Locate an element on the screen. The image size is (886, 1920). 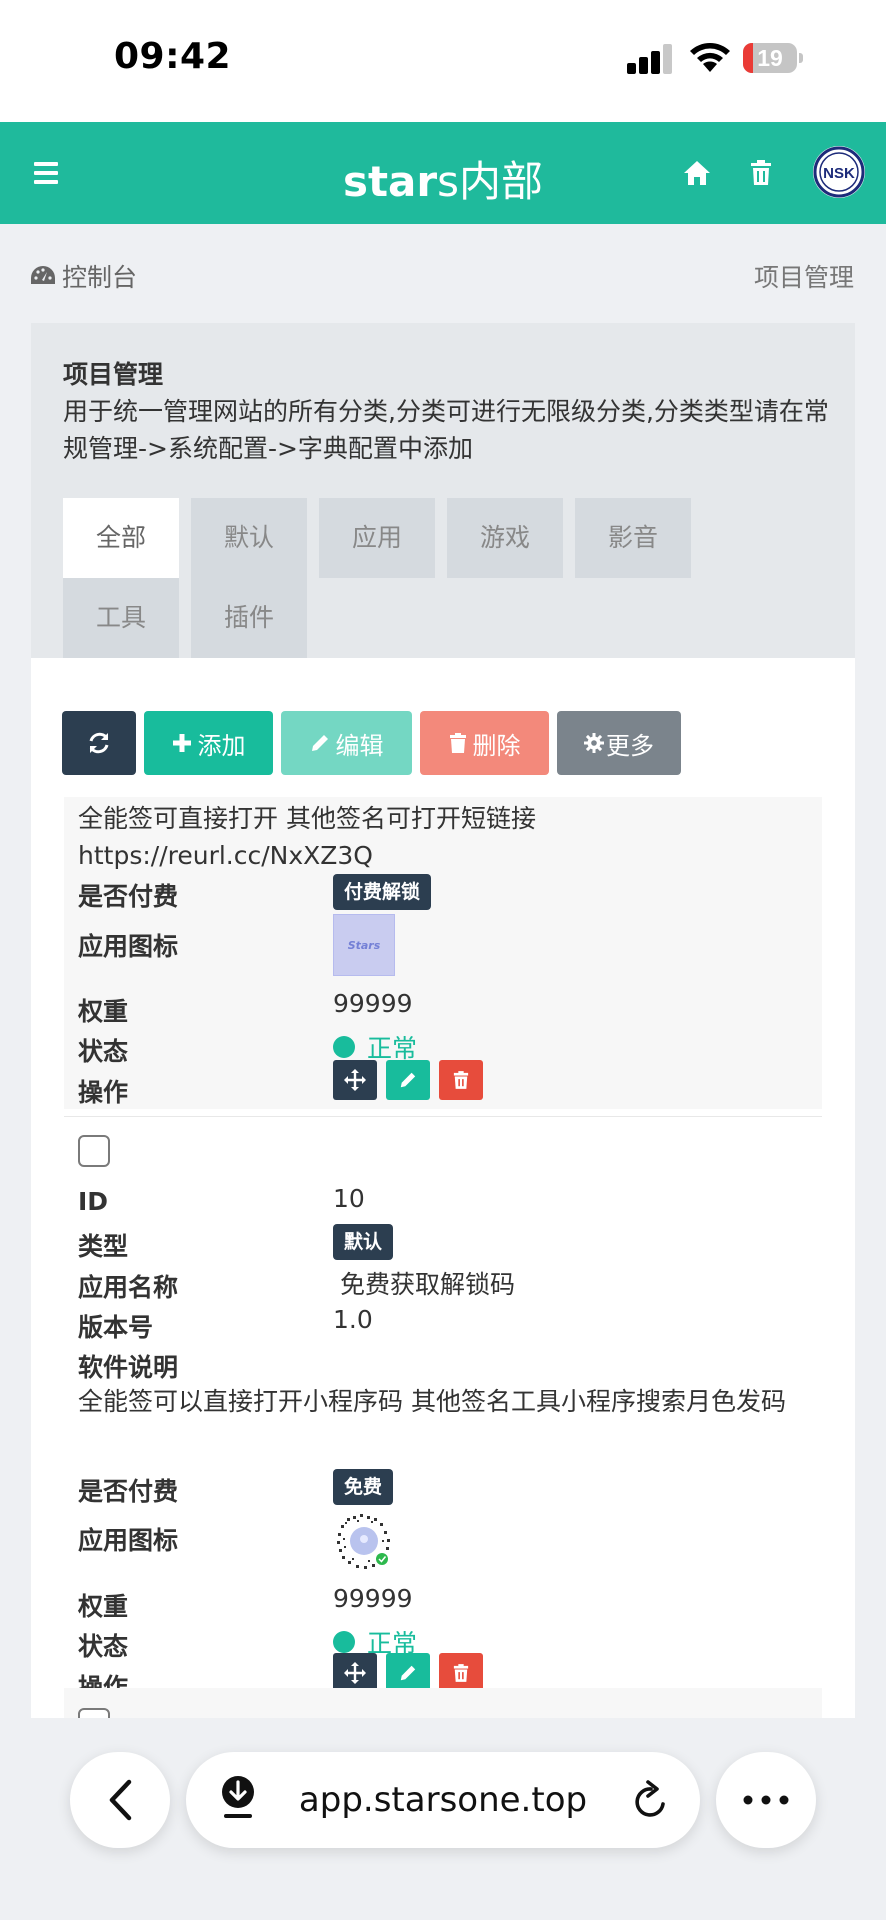
battery-level-text: 19 is located at coordinates (770, 58).